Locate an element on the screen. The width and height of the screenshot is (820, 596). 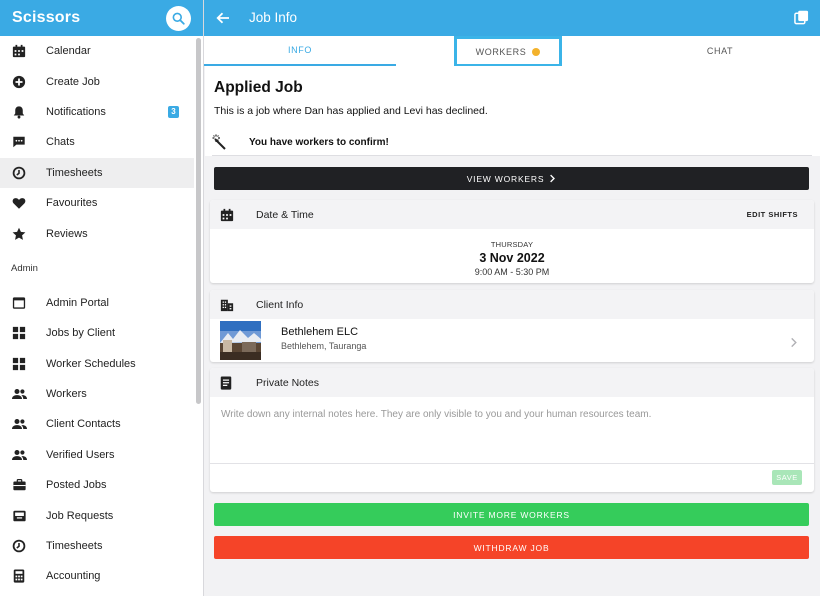
chat-icon is located at coordinates (19, 142).